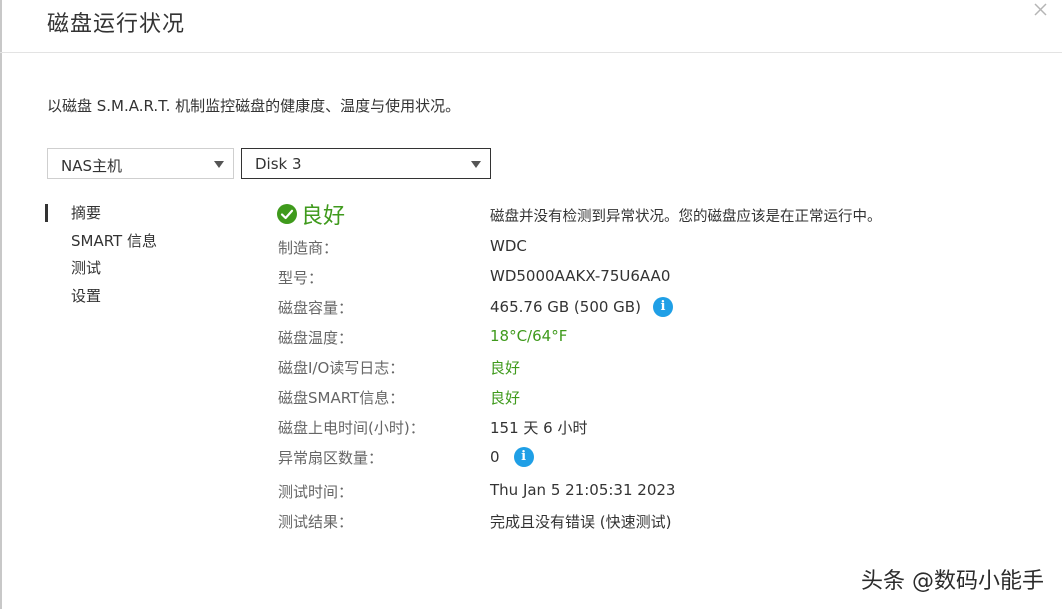 The width and height of the screenshot is (1062, 609). What do you see at coordinates (316, 338) in the screenshot?
I see `detail-label: 磁盘温度：` at bounding box center [316, 338].